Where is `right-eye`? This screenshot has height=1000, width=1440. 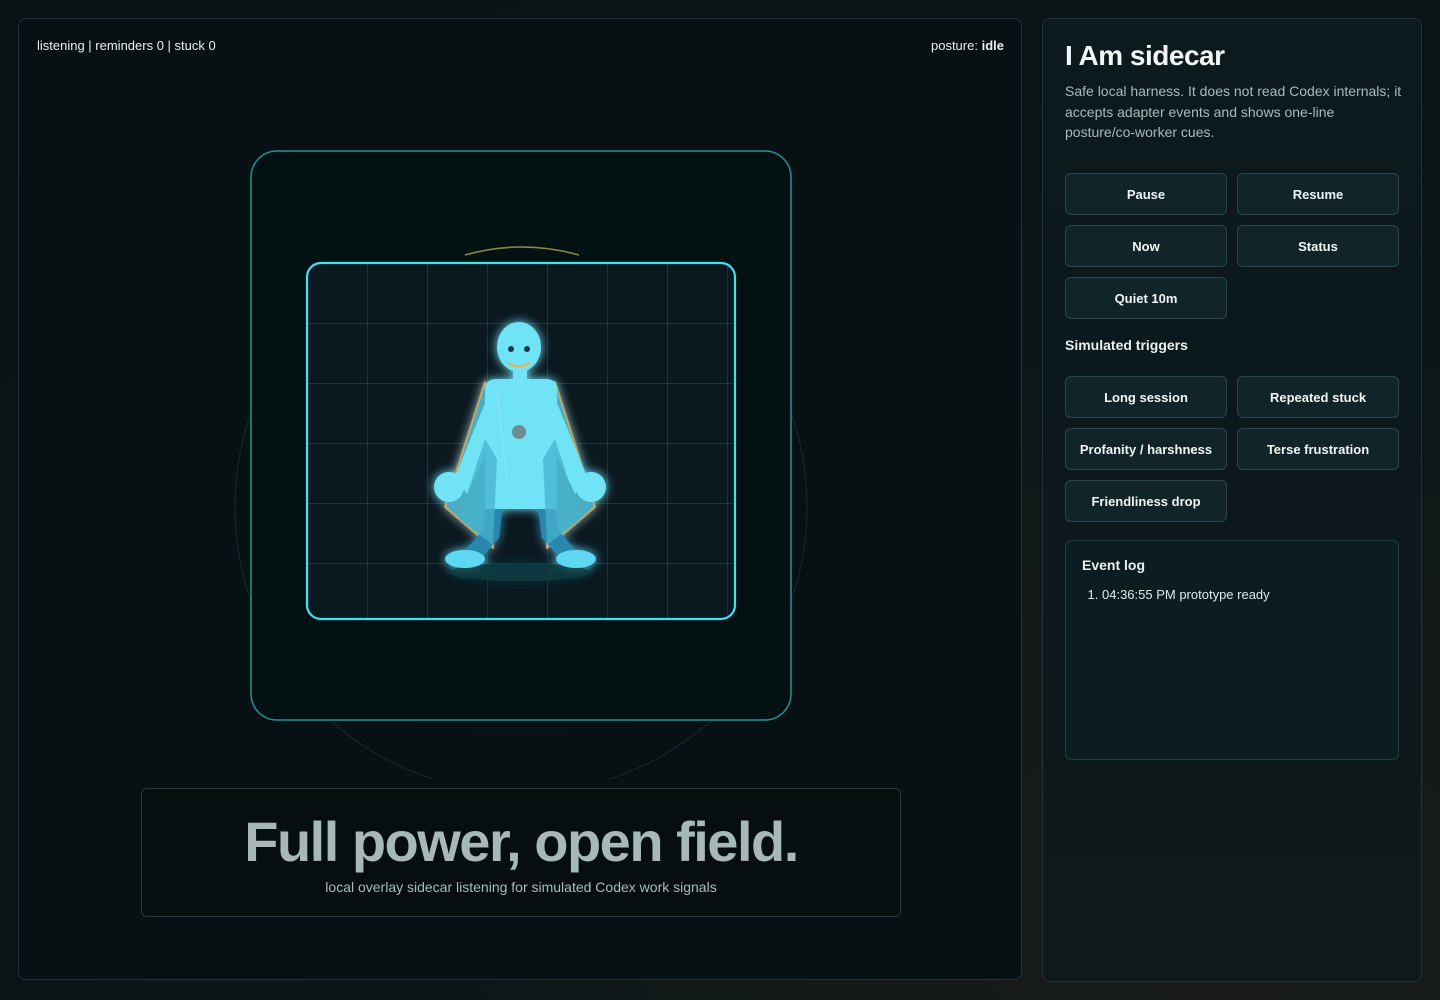
right-eye is located at coordinates (527, 349).